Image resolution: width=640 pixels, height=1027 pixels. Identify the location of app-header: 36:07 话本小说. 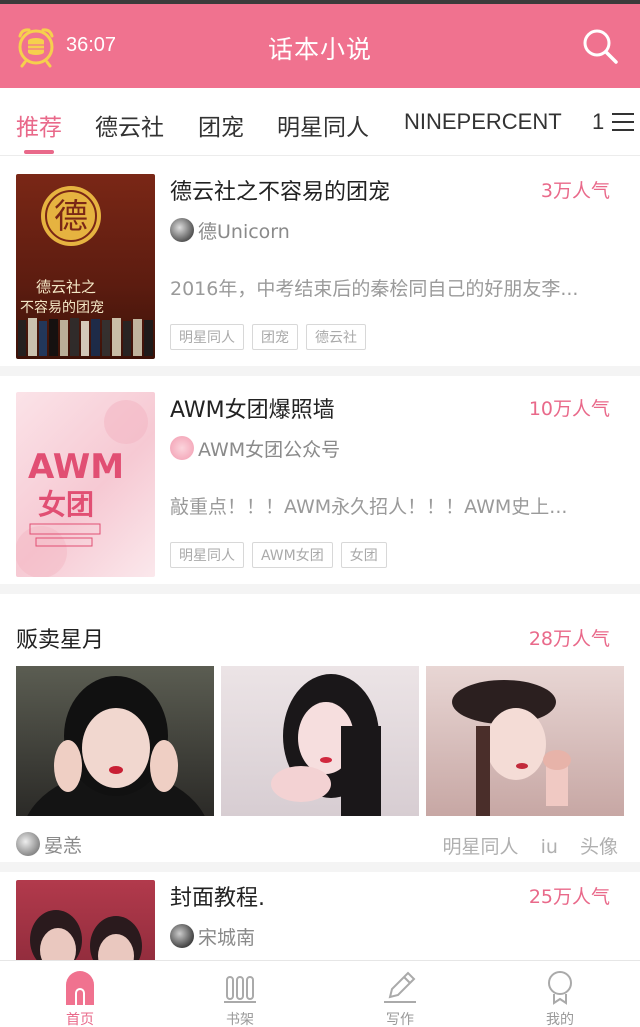
(320, 44).